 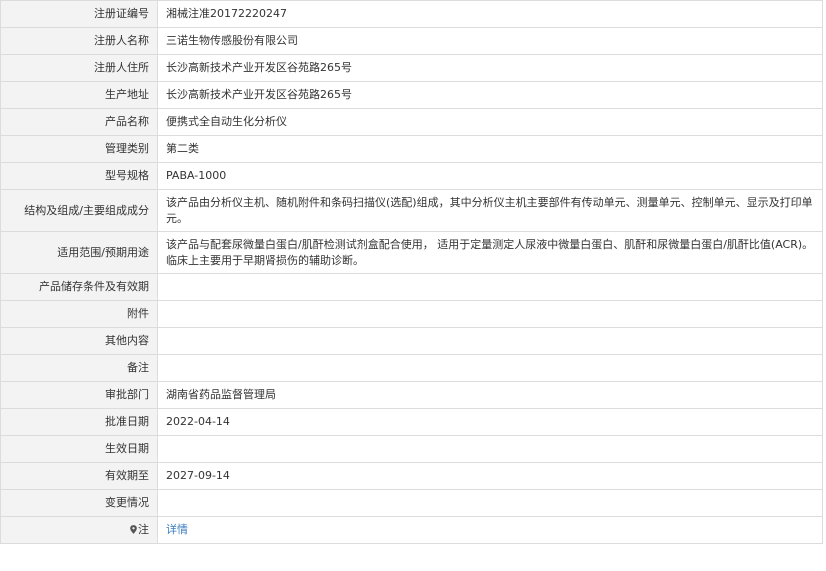 What do you see at coordinates (413, 555) in the screenshot?
I see `page-bottom-spacer` at bounding box center [413, 555].